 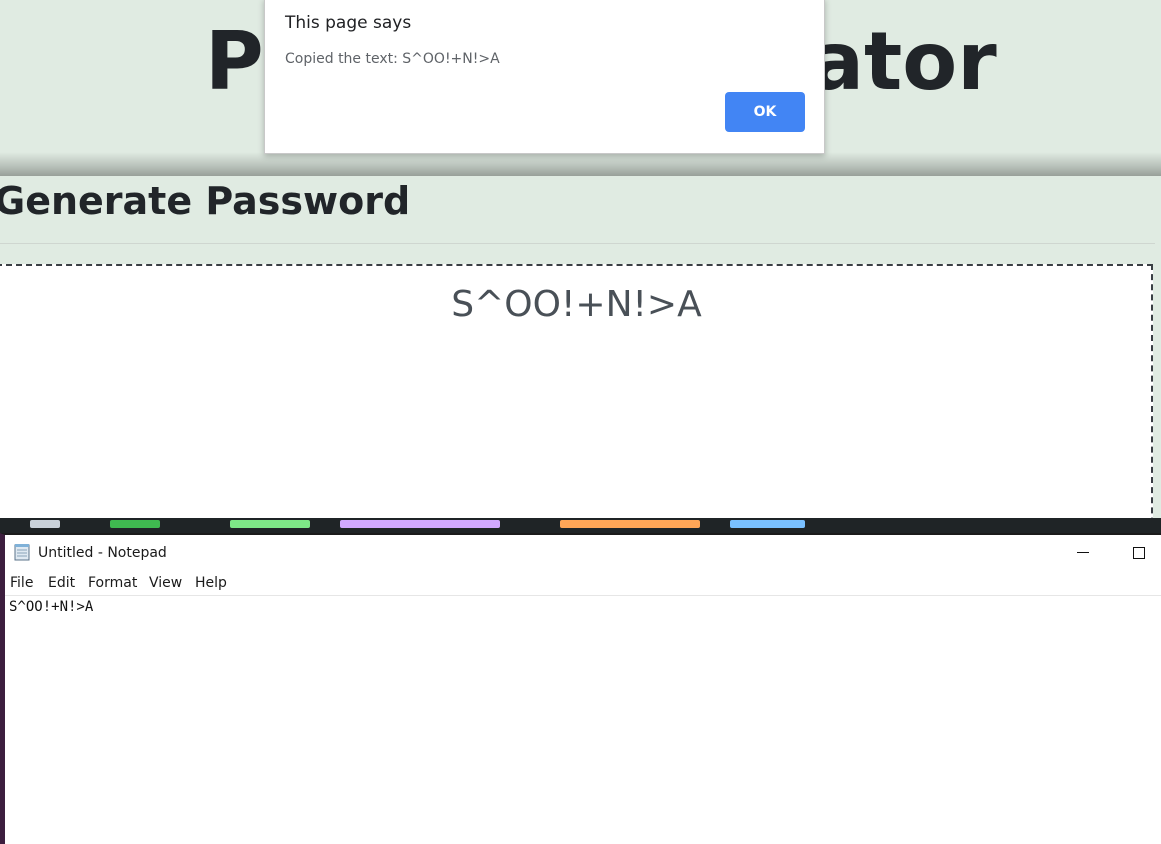 What do you see at coordinates (165, 583) in the screenshot?
I see `menu-view: View` at bounding box center [165, 583].